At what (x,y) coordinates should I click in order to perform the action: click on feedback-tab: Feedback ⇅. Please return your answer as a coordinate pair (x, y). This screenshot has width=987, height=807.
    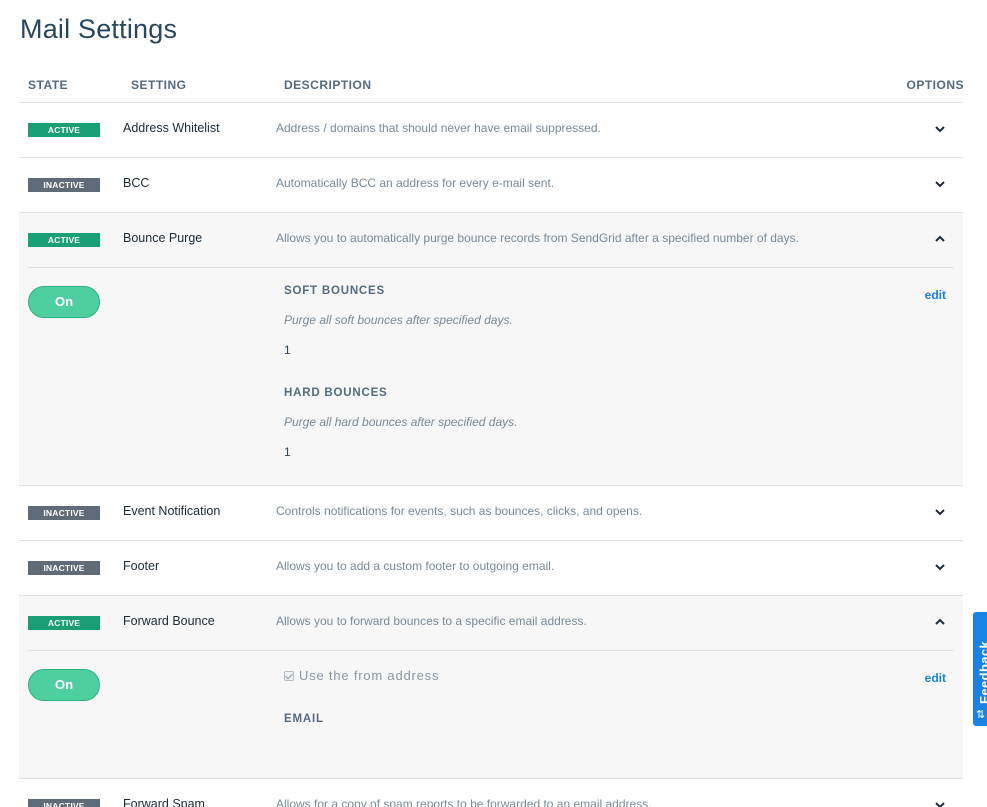
    Looking at the image, I should click on (980, 669).